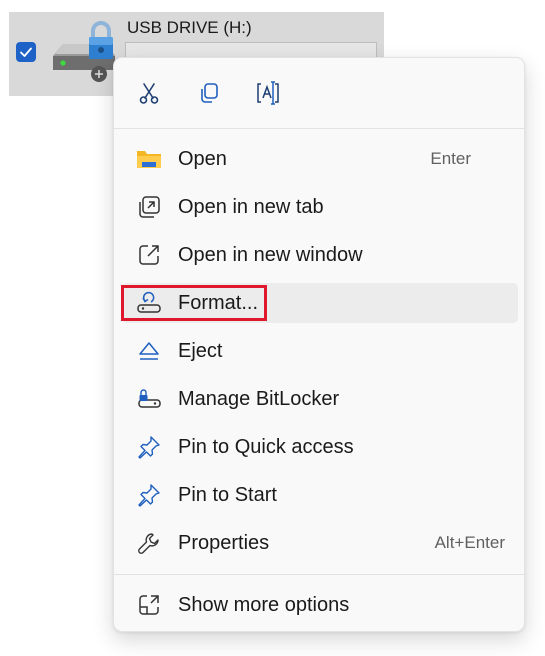 The image size is (545, 656). What do you see at coordinates (202, 158) in the screenshot?
I see `menu-item-label: Open` at bounding box center [202, 158].